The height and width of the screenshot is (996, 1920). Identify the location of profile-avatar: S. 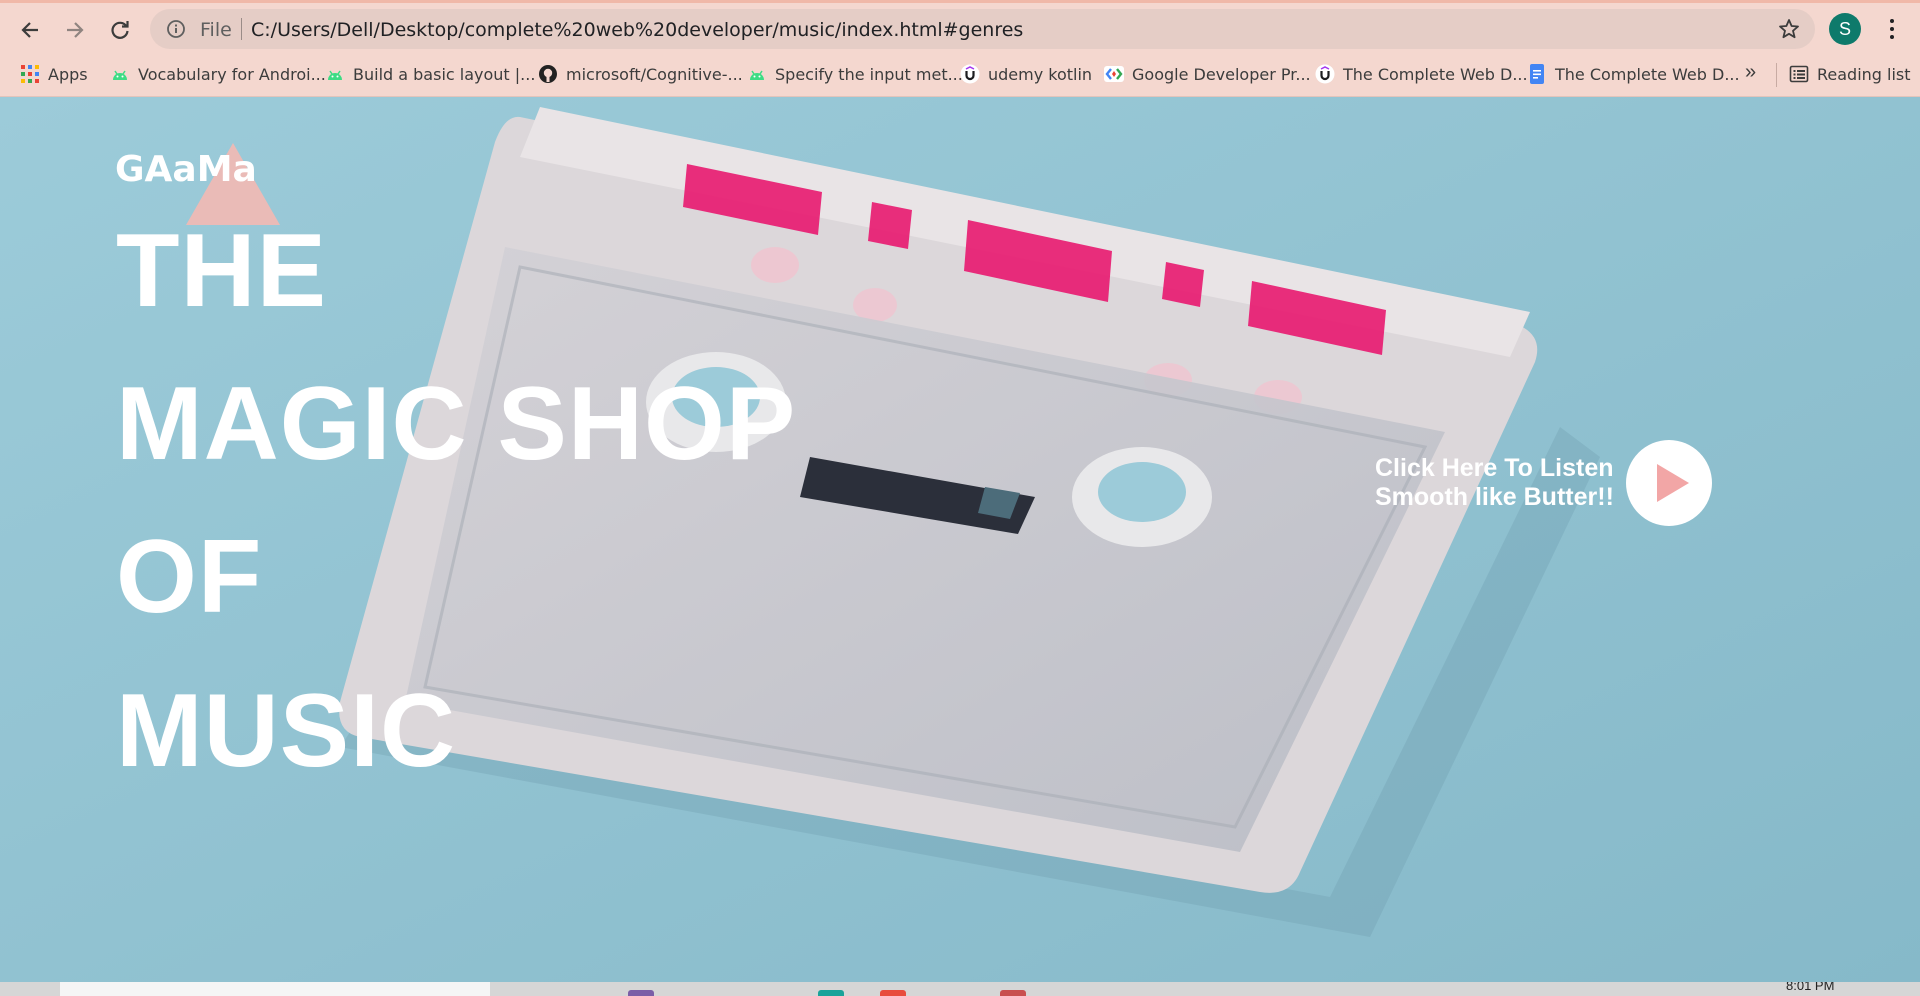
(1845, 29).